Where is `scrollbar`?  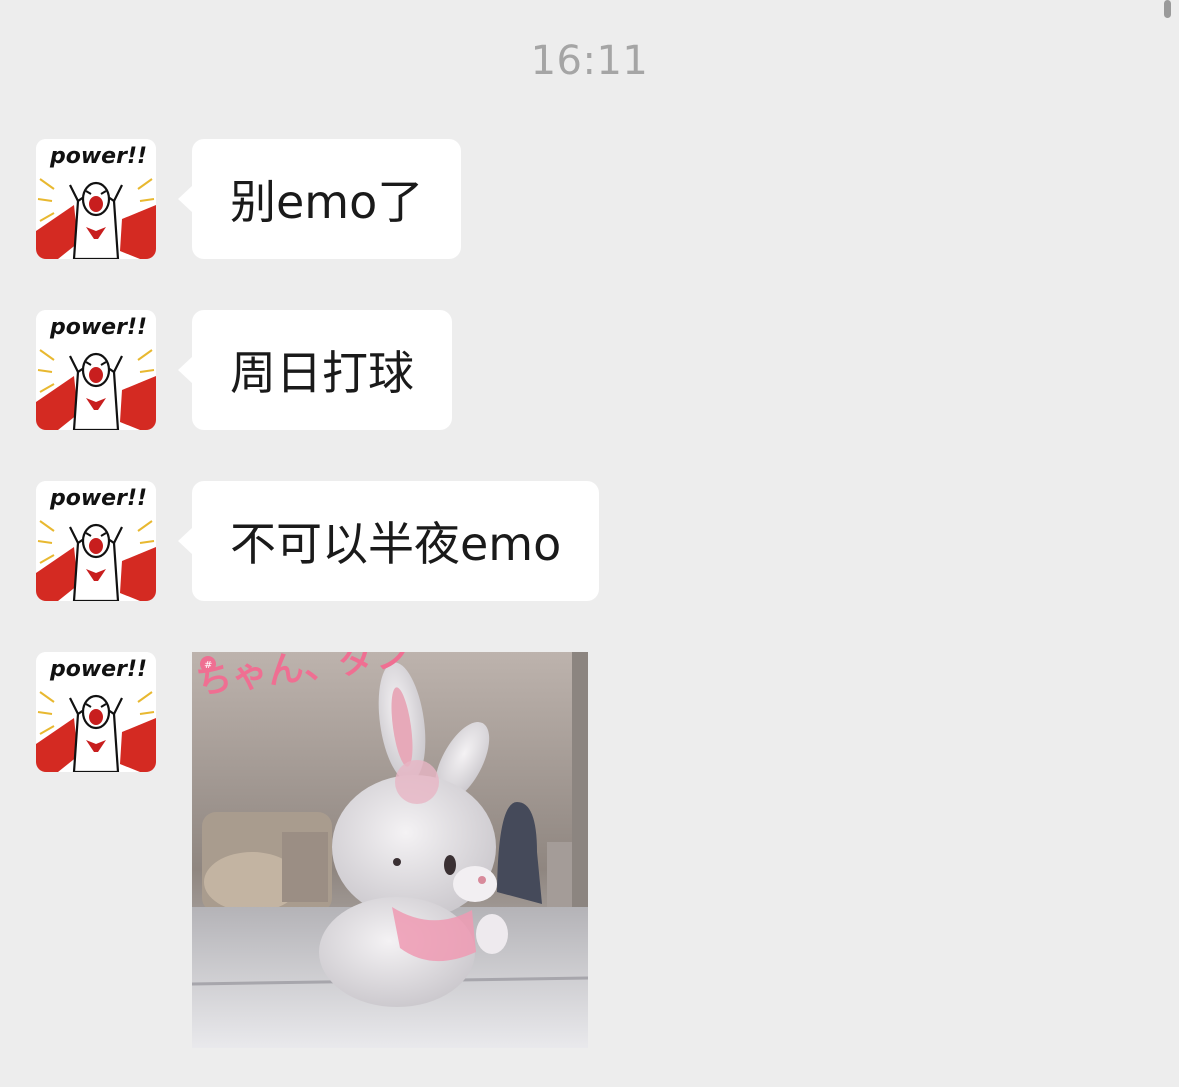
scrollbar is located at coordinates (1167, 9).